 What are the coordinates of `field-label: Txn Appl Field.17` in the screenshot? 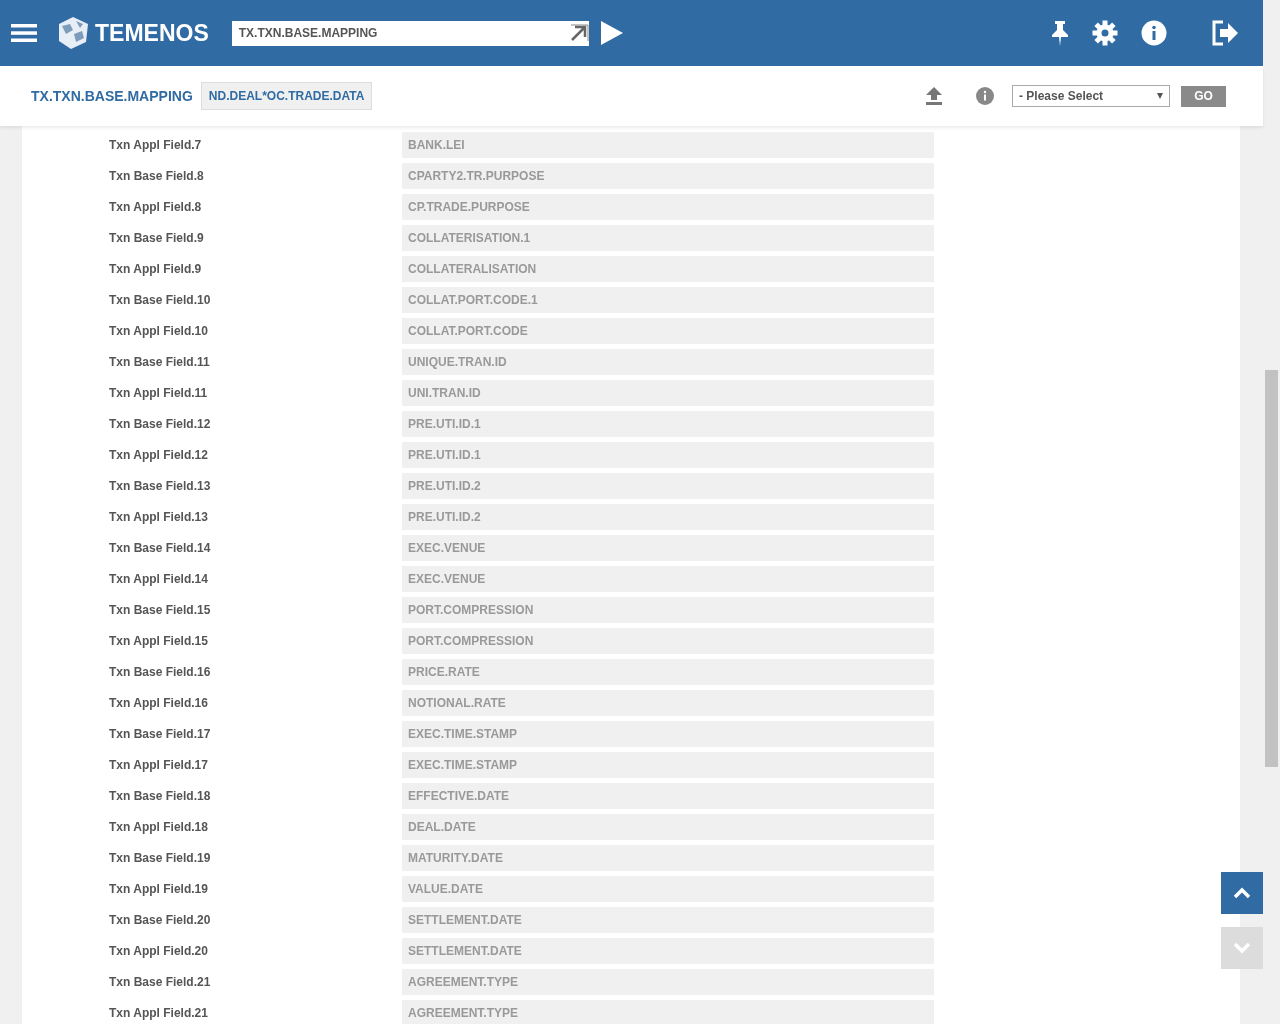 It's located at (158, 765).